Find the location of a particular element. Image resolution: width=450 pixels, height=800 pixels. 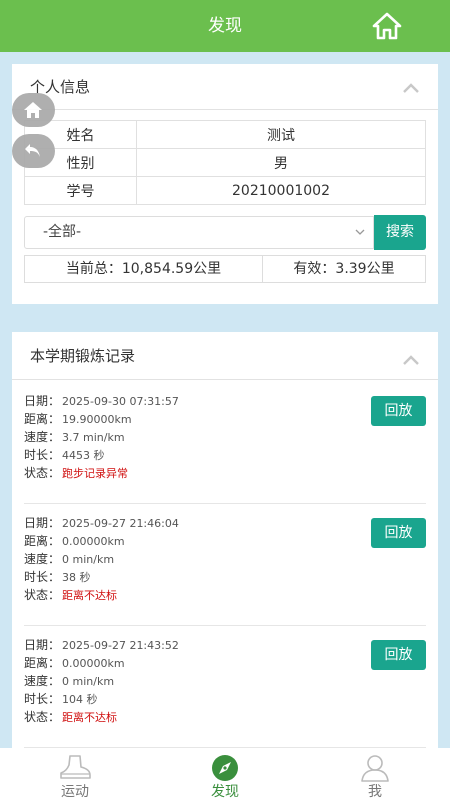

search-button: 搜索 is located at coordinates (400, 232).